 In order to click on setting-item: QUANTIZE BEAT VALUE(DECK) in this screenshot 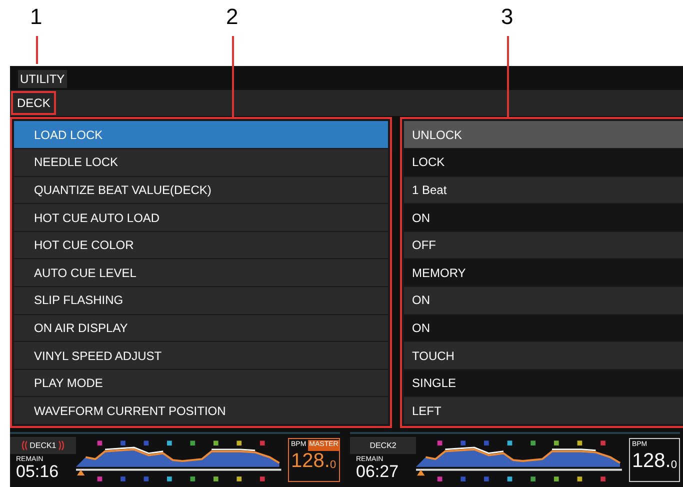, I will do `click(201, 190)`.